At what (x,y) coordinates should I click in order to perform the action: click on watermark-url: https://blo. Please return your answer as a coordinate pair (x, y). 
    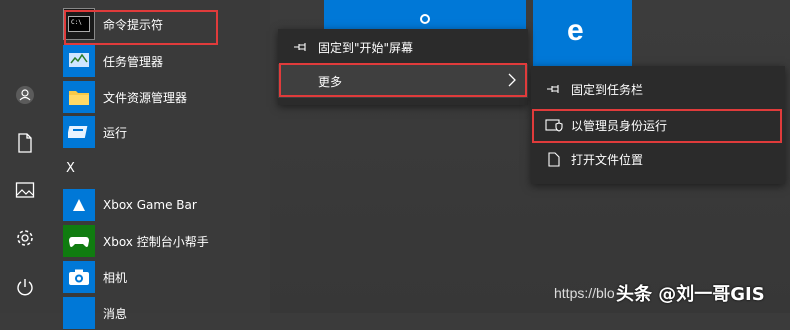
    Looking at the image, I should click on (584, 293).